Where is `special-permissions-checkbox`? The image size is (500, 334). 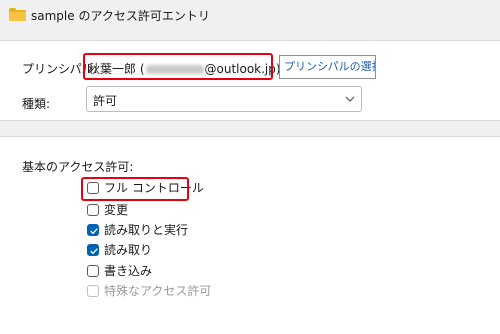 special-permissions-checkbox is located at coordinates (93, 291).